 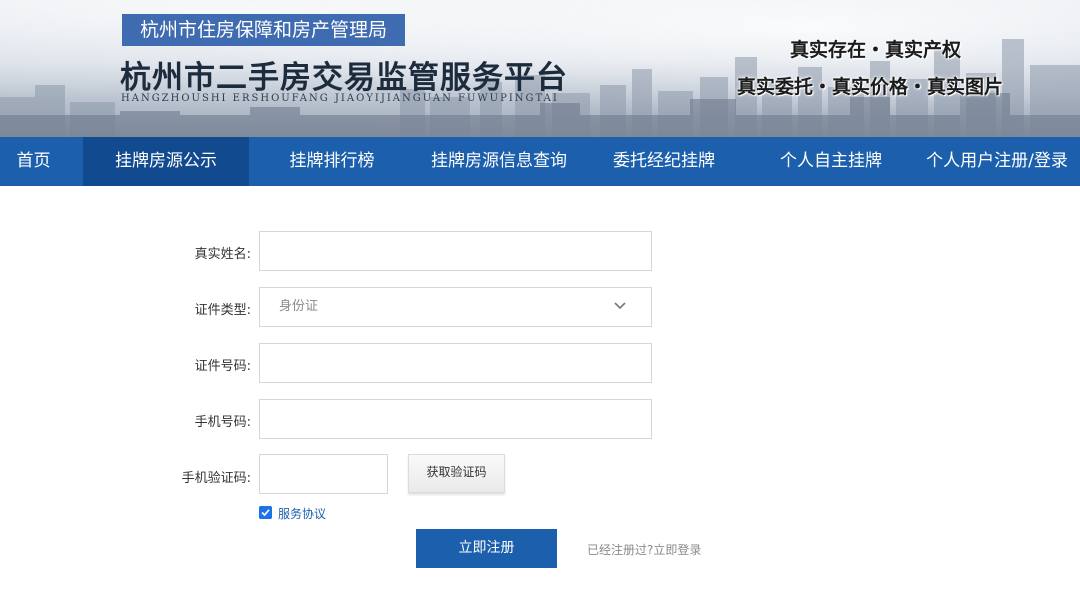 I want to click on service-agreement-link: 服务协议, so click(x=302, y=513).